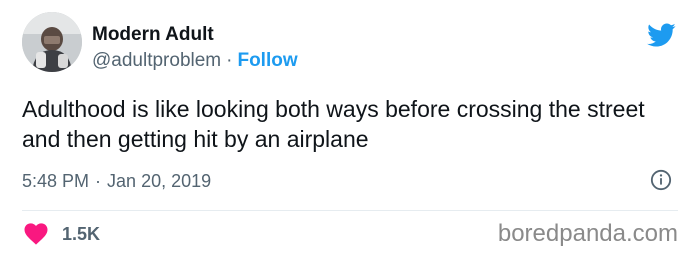  I want to click on avatar, so click(52, 42).